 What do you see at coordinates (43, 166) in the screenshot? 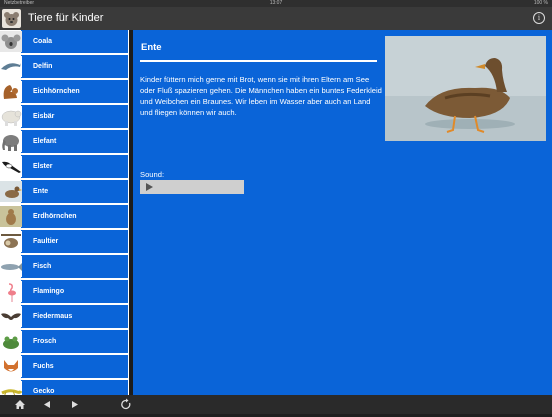
I see `list-item-label: Elster` at bounding box center [43, 166].